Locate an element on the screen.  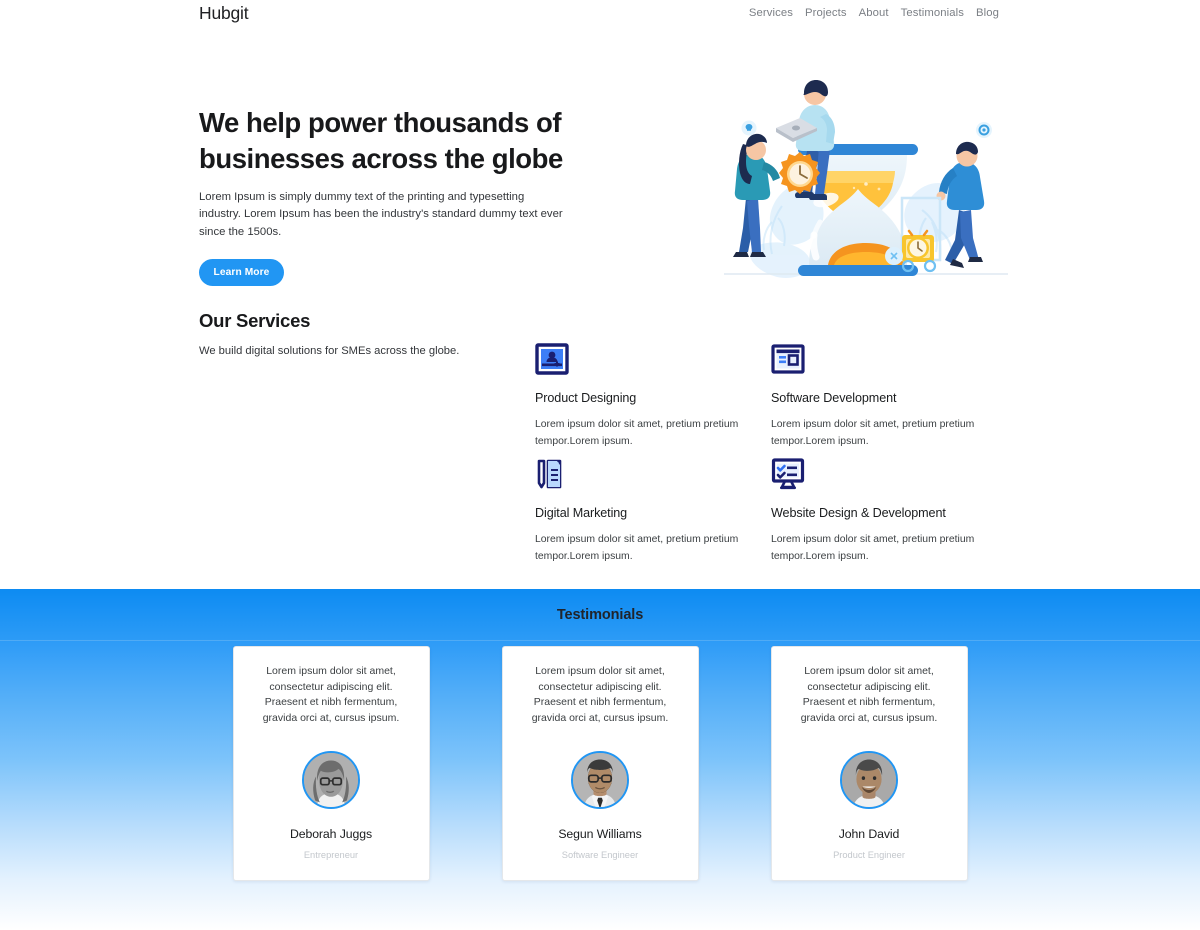
monitor-checklist-icon is located at coordinates (788, 474).